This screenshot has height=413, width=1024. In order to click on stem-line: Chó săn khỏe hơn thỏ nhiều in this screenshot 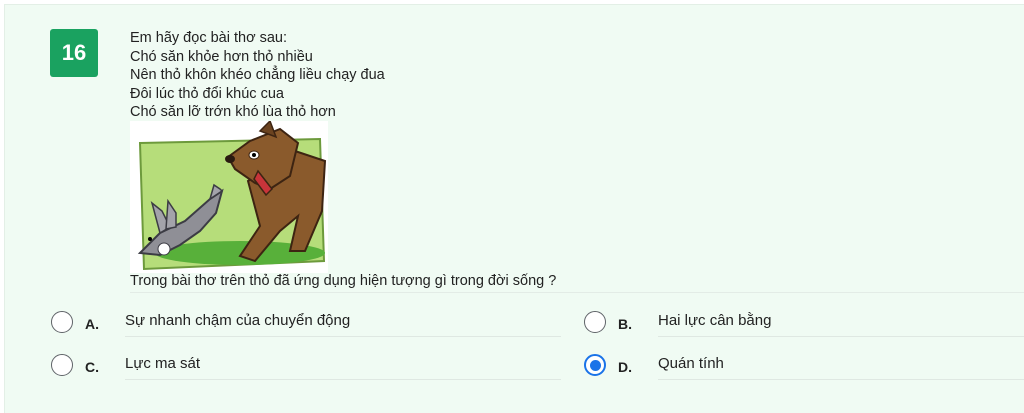, I will do `click(221, 56)`.